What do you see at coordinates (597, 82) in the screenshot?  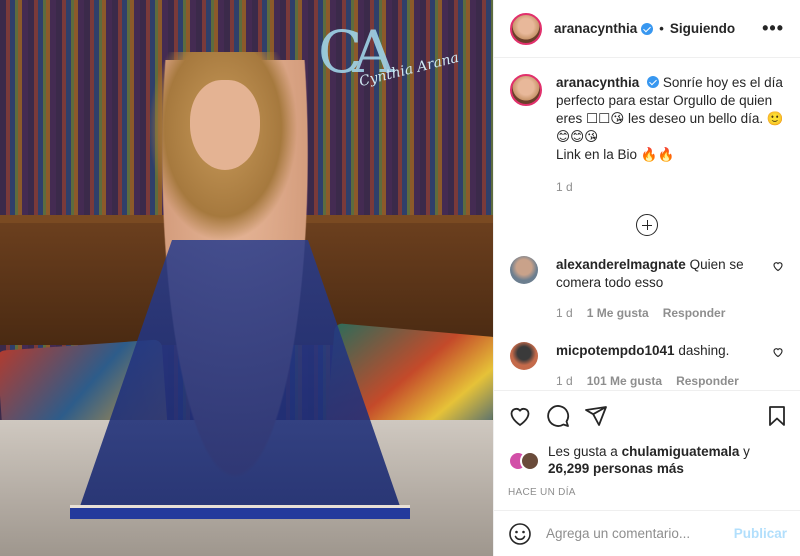 I see `caption-username: aranacynthia` at bounding box center [597, 82].